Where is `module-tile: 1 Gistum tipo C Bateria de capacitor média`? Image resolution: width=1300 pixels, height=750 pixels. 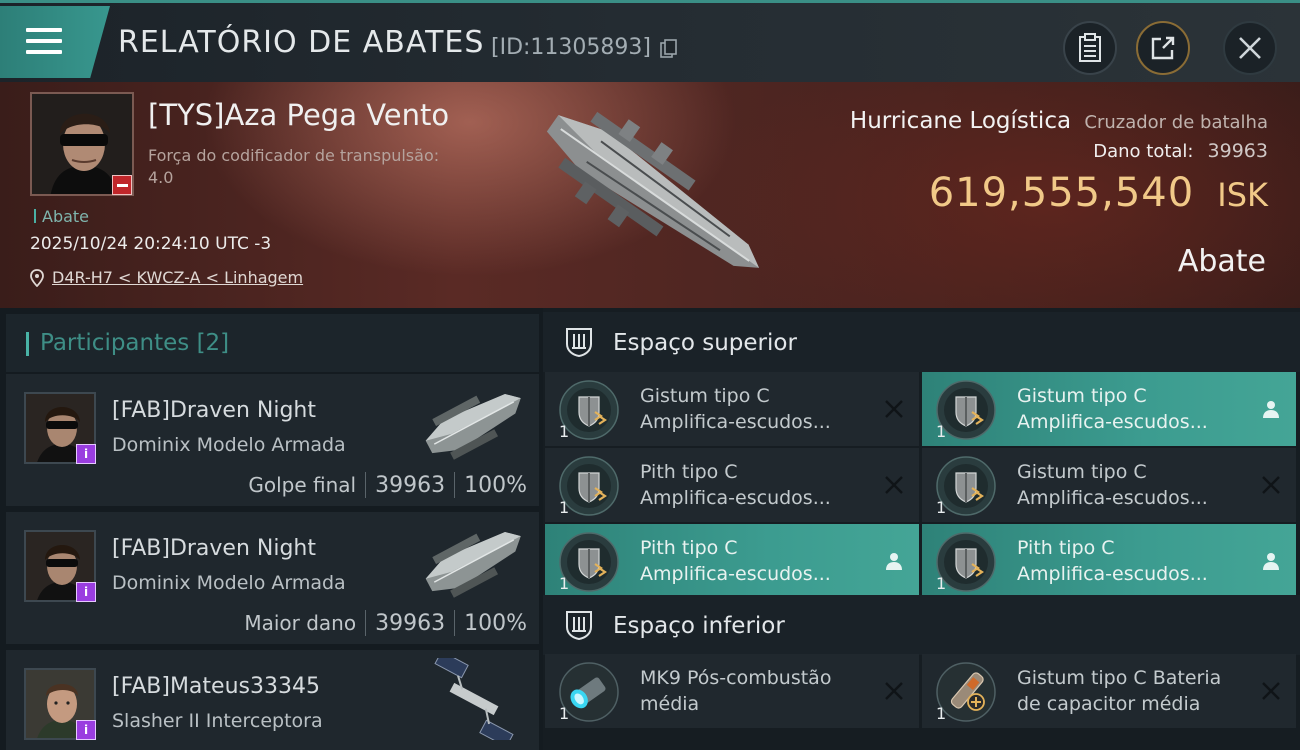 module-tile: 1 Gistum tipo C Bateria de capacitor média is located at coordinates (1109, 691).